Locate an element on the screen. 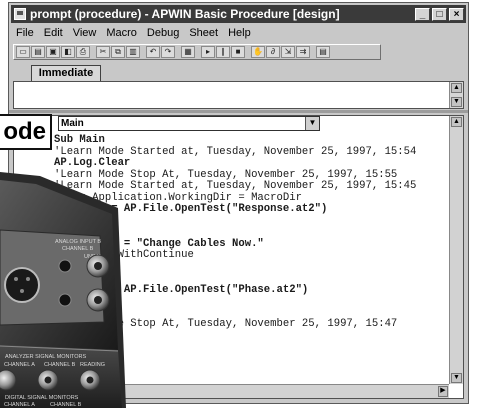 The width and height of the screenshot is (477, 408). code-line: Set Test = AP.File.OpenTest("Phase.at2") is located at coordinates (181, 290).